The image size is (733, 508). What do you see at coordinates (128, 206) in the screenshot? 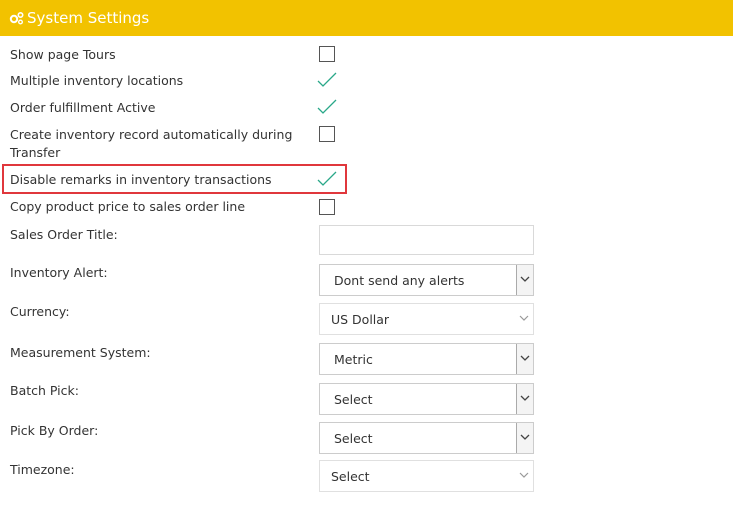
I see `copy-product-price-label: Copy product price to sales order line` at bounding box center [128, 206].